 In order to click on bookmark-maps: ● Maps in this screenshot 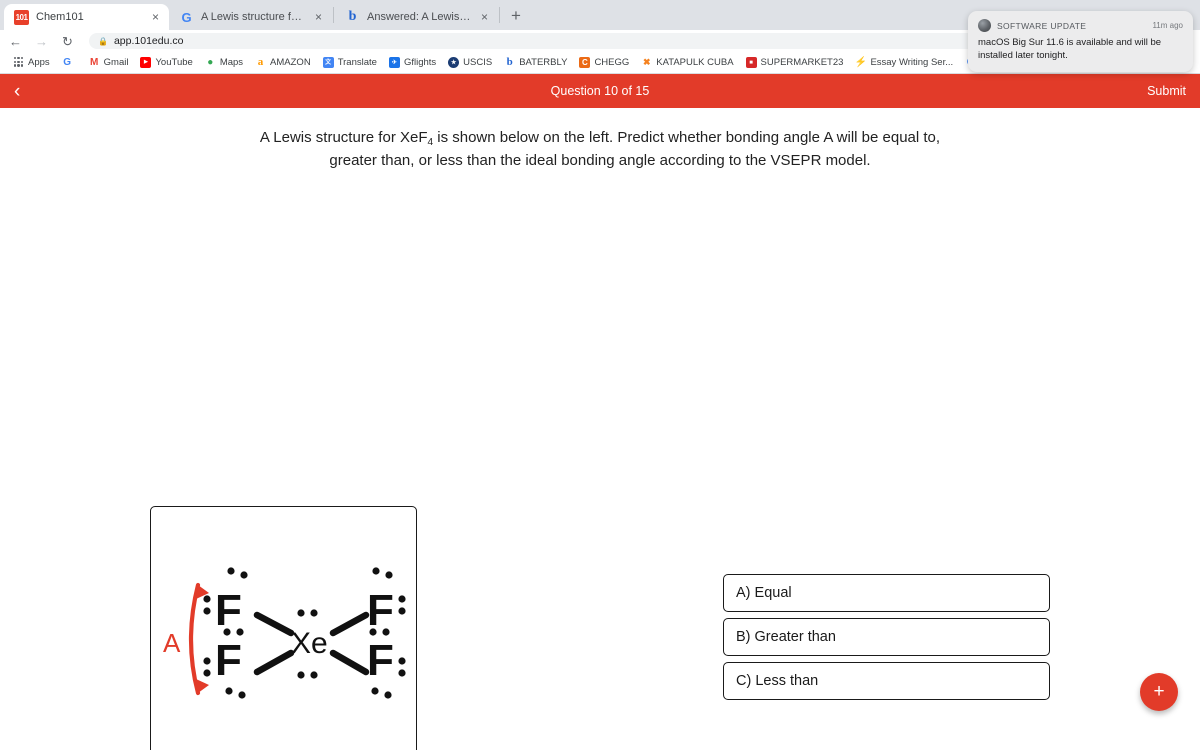, I will do `click(224, 62)`.